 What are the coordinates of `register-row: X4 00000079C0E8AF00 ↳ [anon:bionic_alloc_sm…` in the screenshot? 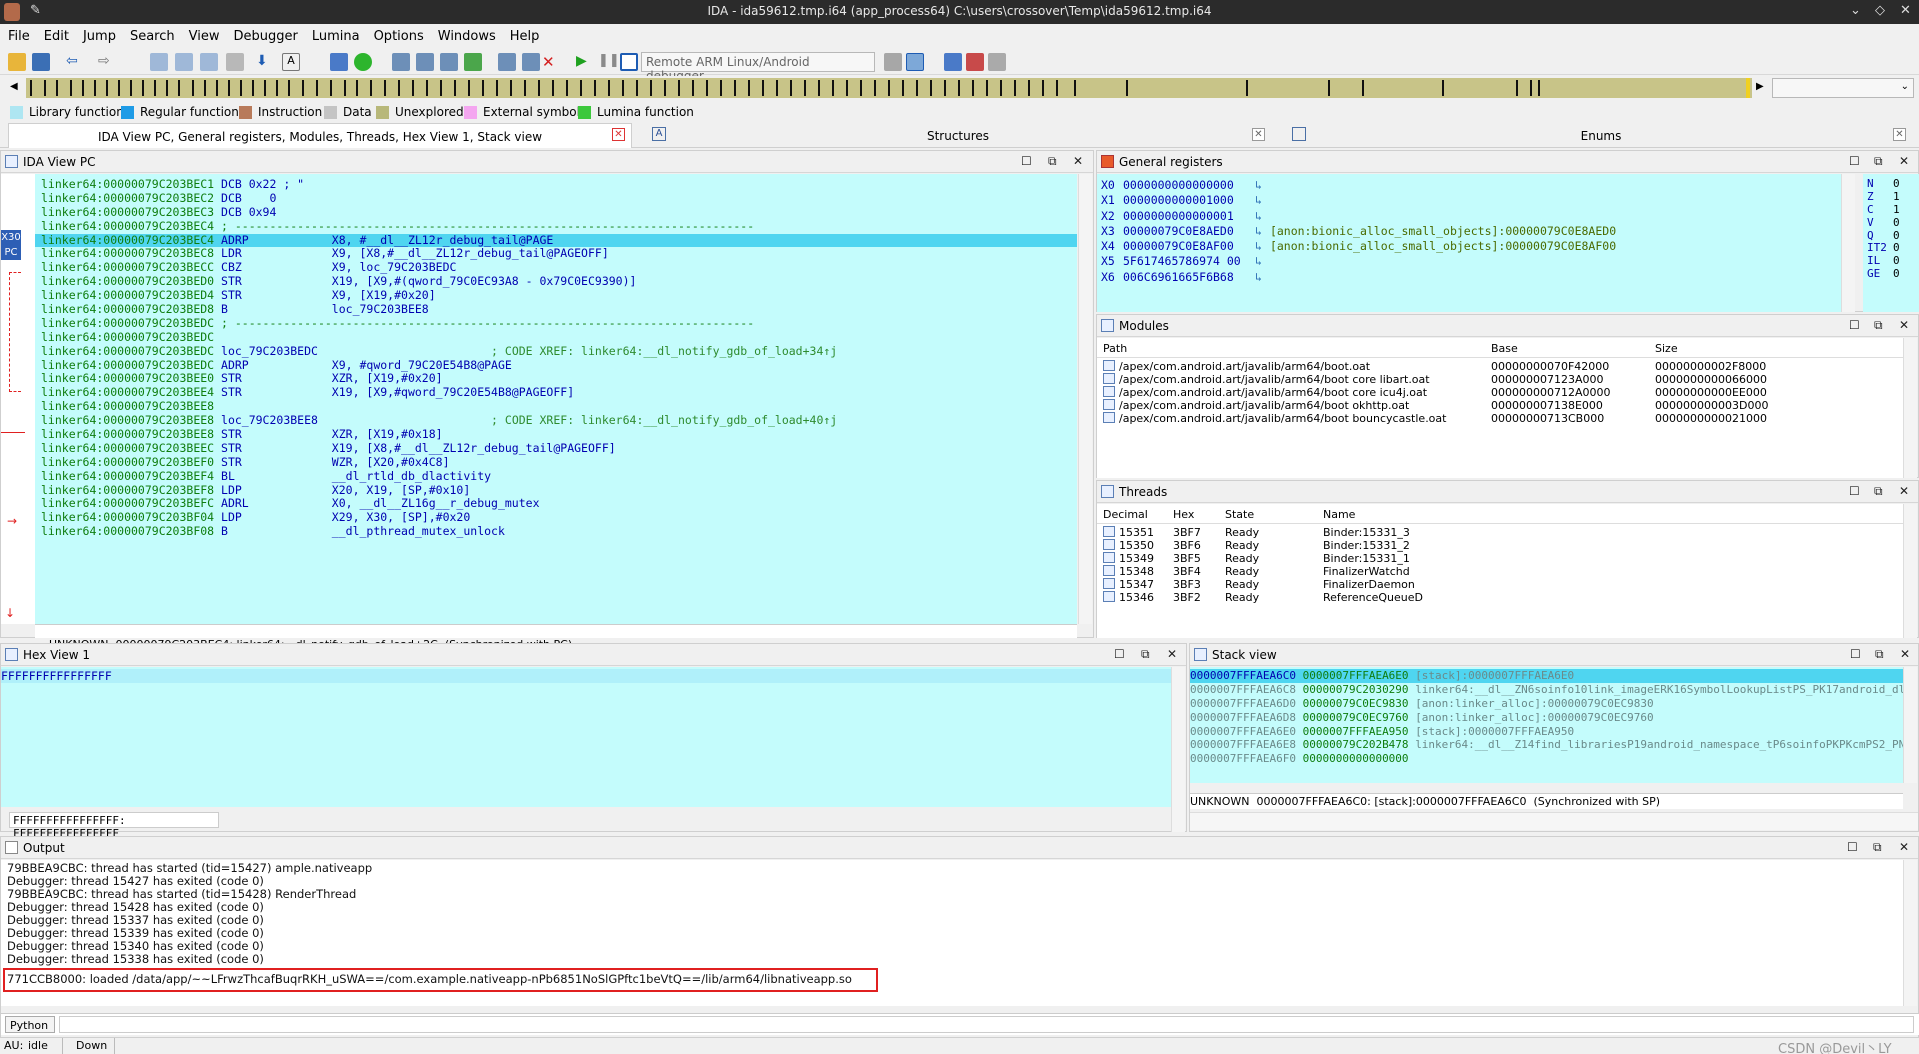 It's located at (1471, 246).